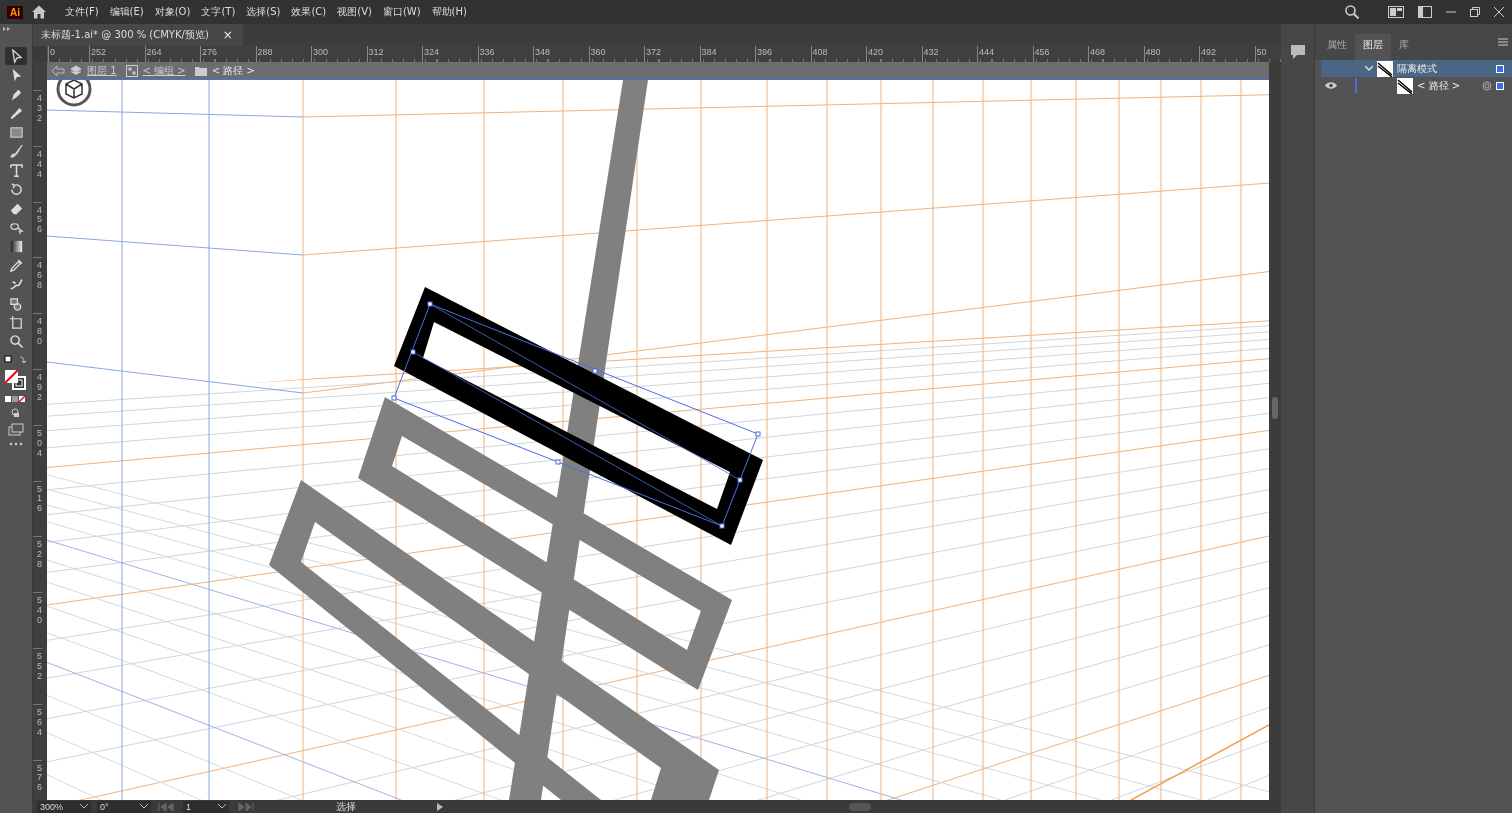  I want to click on artboard-dropdown: 1, so click(206, 806).